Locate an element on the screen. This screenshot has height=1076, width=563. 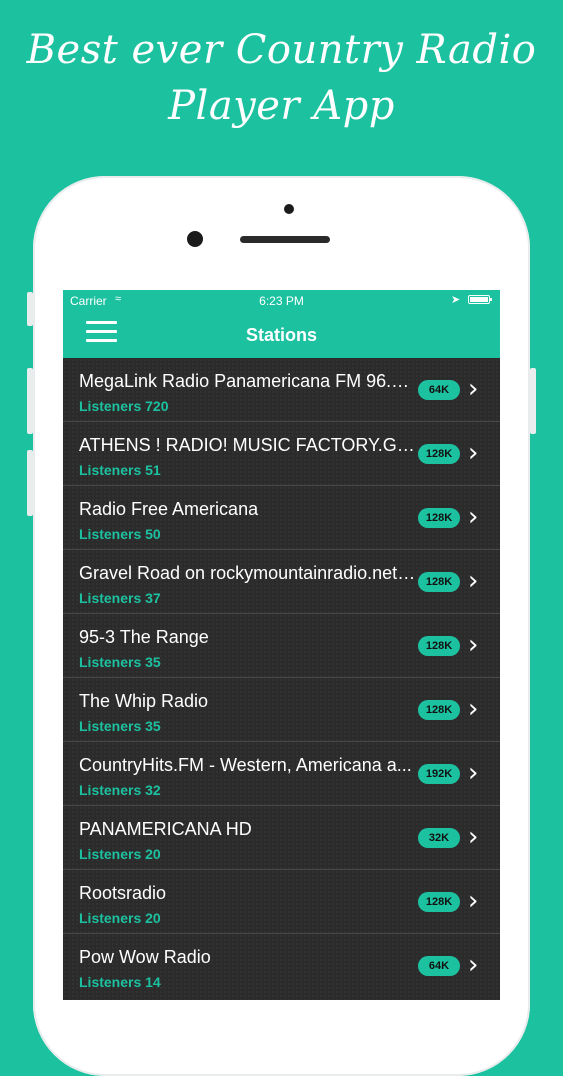
station-listeners: Listeners 14 is located at coordinates (120, 982).